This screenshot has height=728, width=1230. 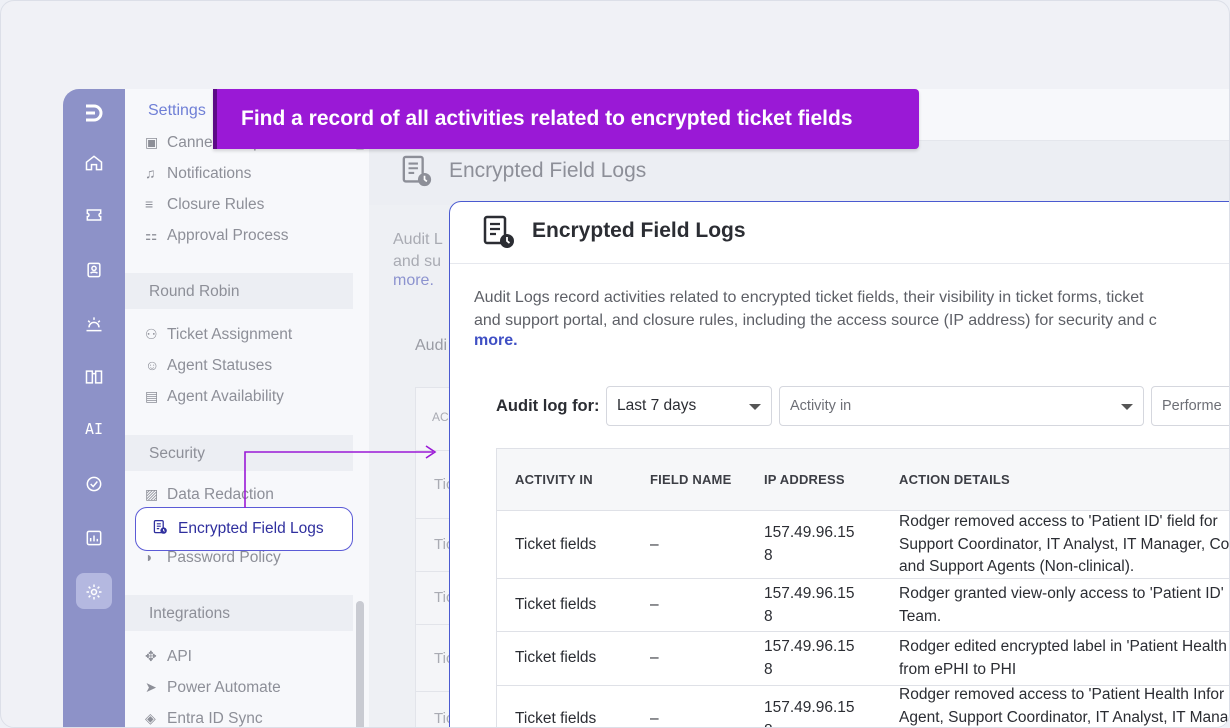 What do you see at coordinates (804, 479) in the screenshot?
I see `column-header-ip-address: IP ADDRESS` at bounding box center [804, 479].